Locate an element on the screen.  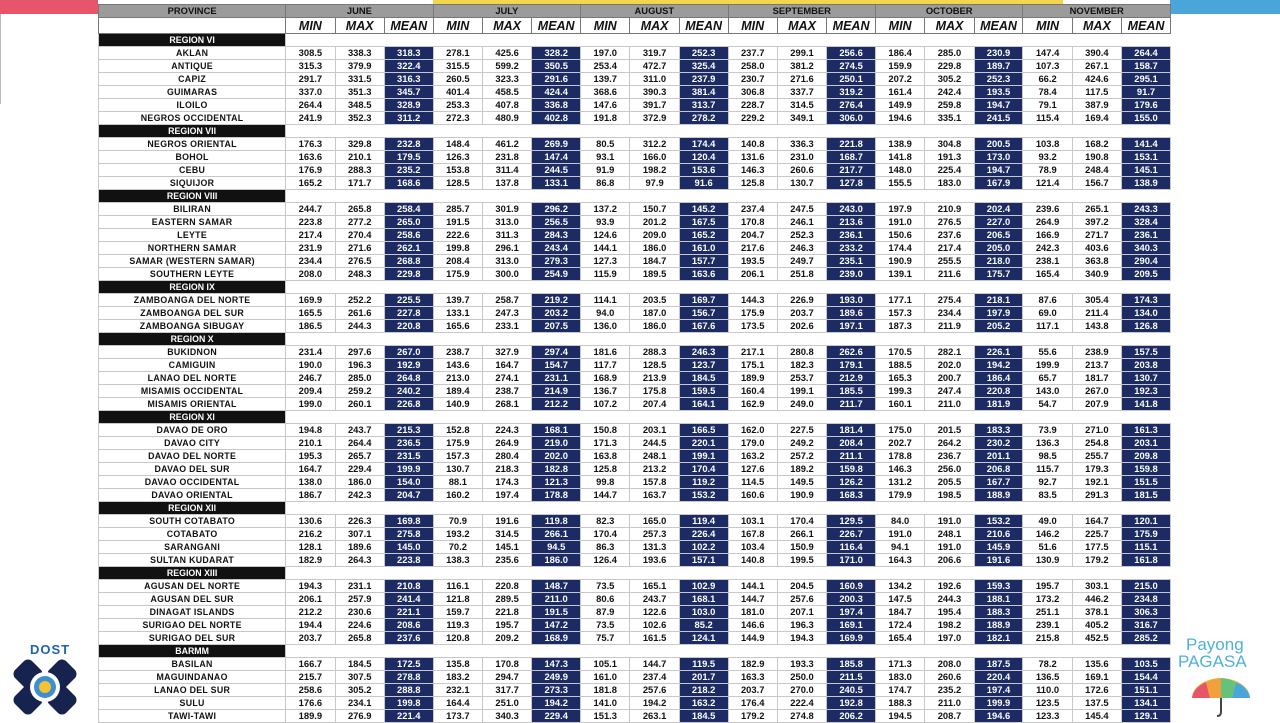
cell-min: 315.3 is located at coordinates (310, 66).